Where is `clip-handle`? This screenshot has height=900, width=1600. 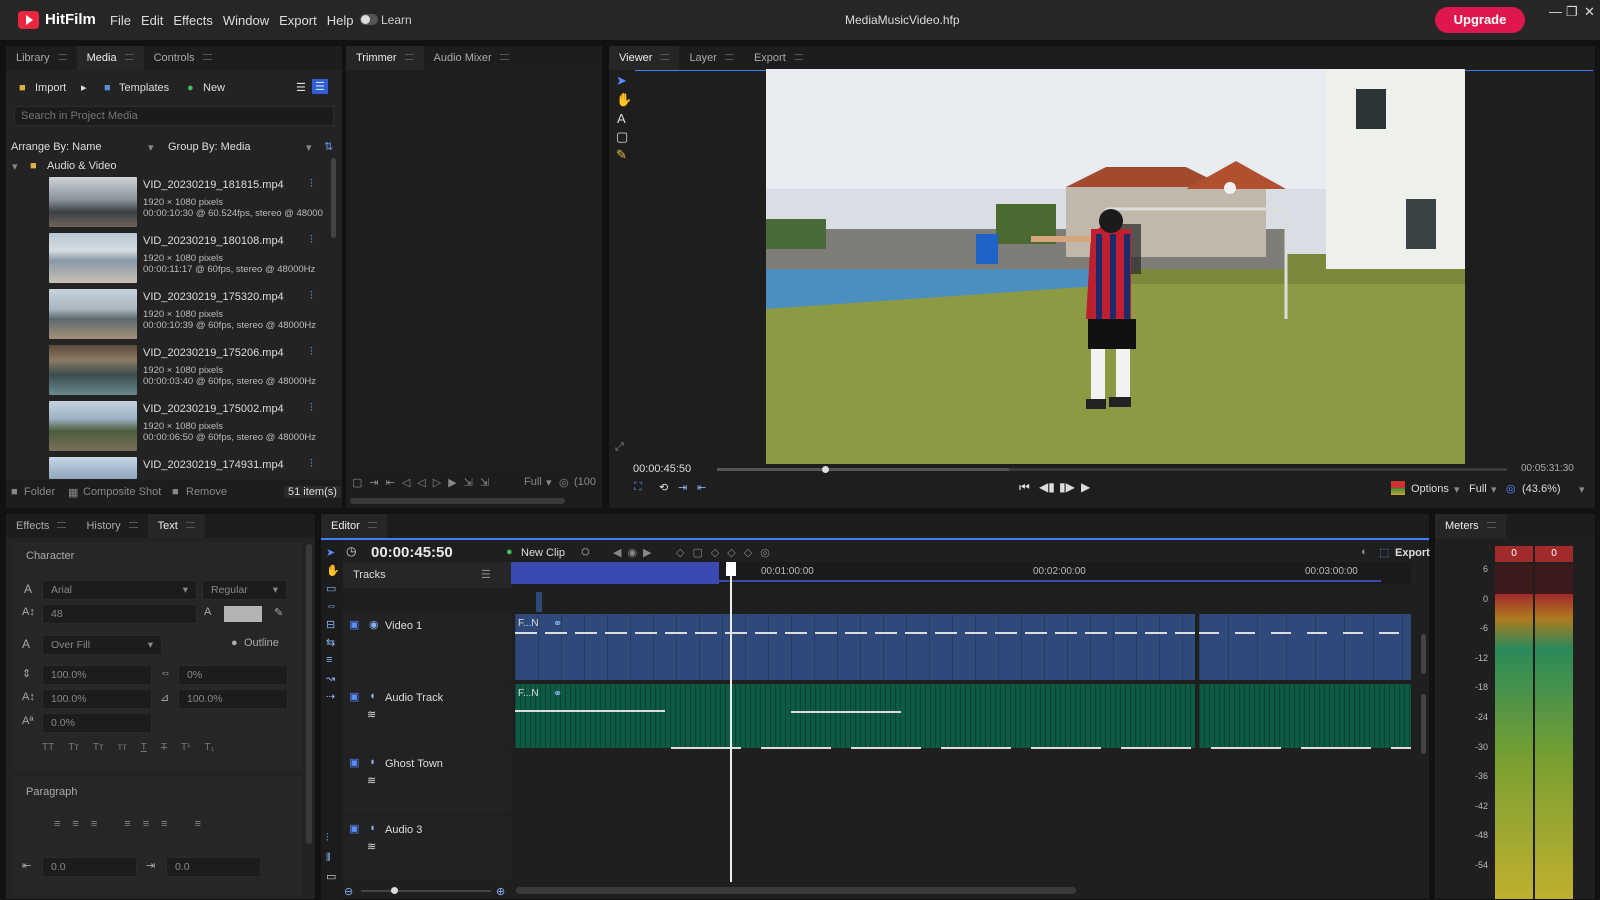 clip-handle is located at coordinates (539, 602).